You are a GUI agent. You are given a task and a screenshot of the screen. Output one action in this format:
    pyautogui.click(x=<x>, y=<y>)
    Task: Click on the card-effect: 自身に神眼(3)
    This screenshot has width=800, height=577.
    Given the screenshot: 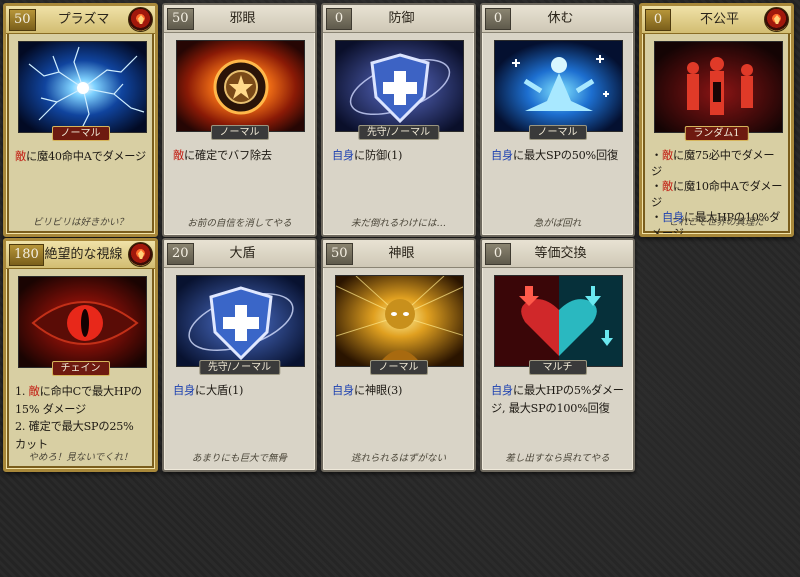 What is the action you would take?
    pyautogui.click(x=400, y=412)
    